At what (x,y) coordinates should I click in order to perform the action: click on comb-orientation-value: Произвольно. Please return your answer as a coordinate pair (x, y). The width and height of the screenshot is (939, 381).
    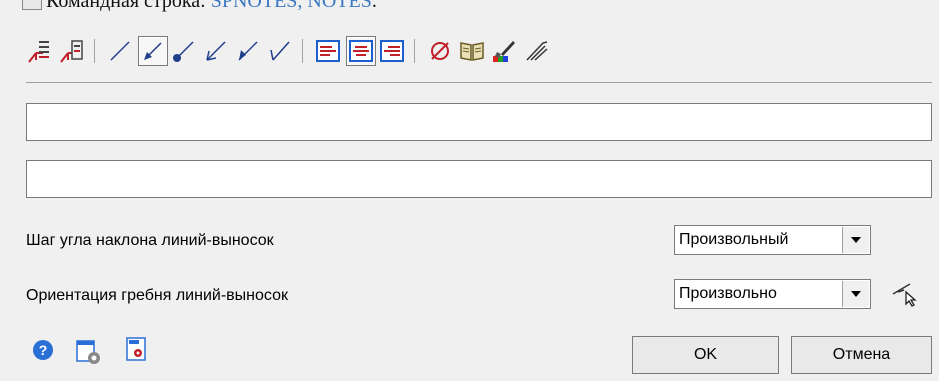
    Looking at the image, I should click on (728, 293).